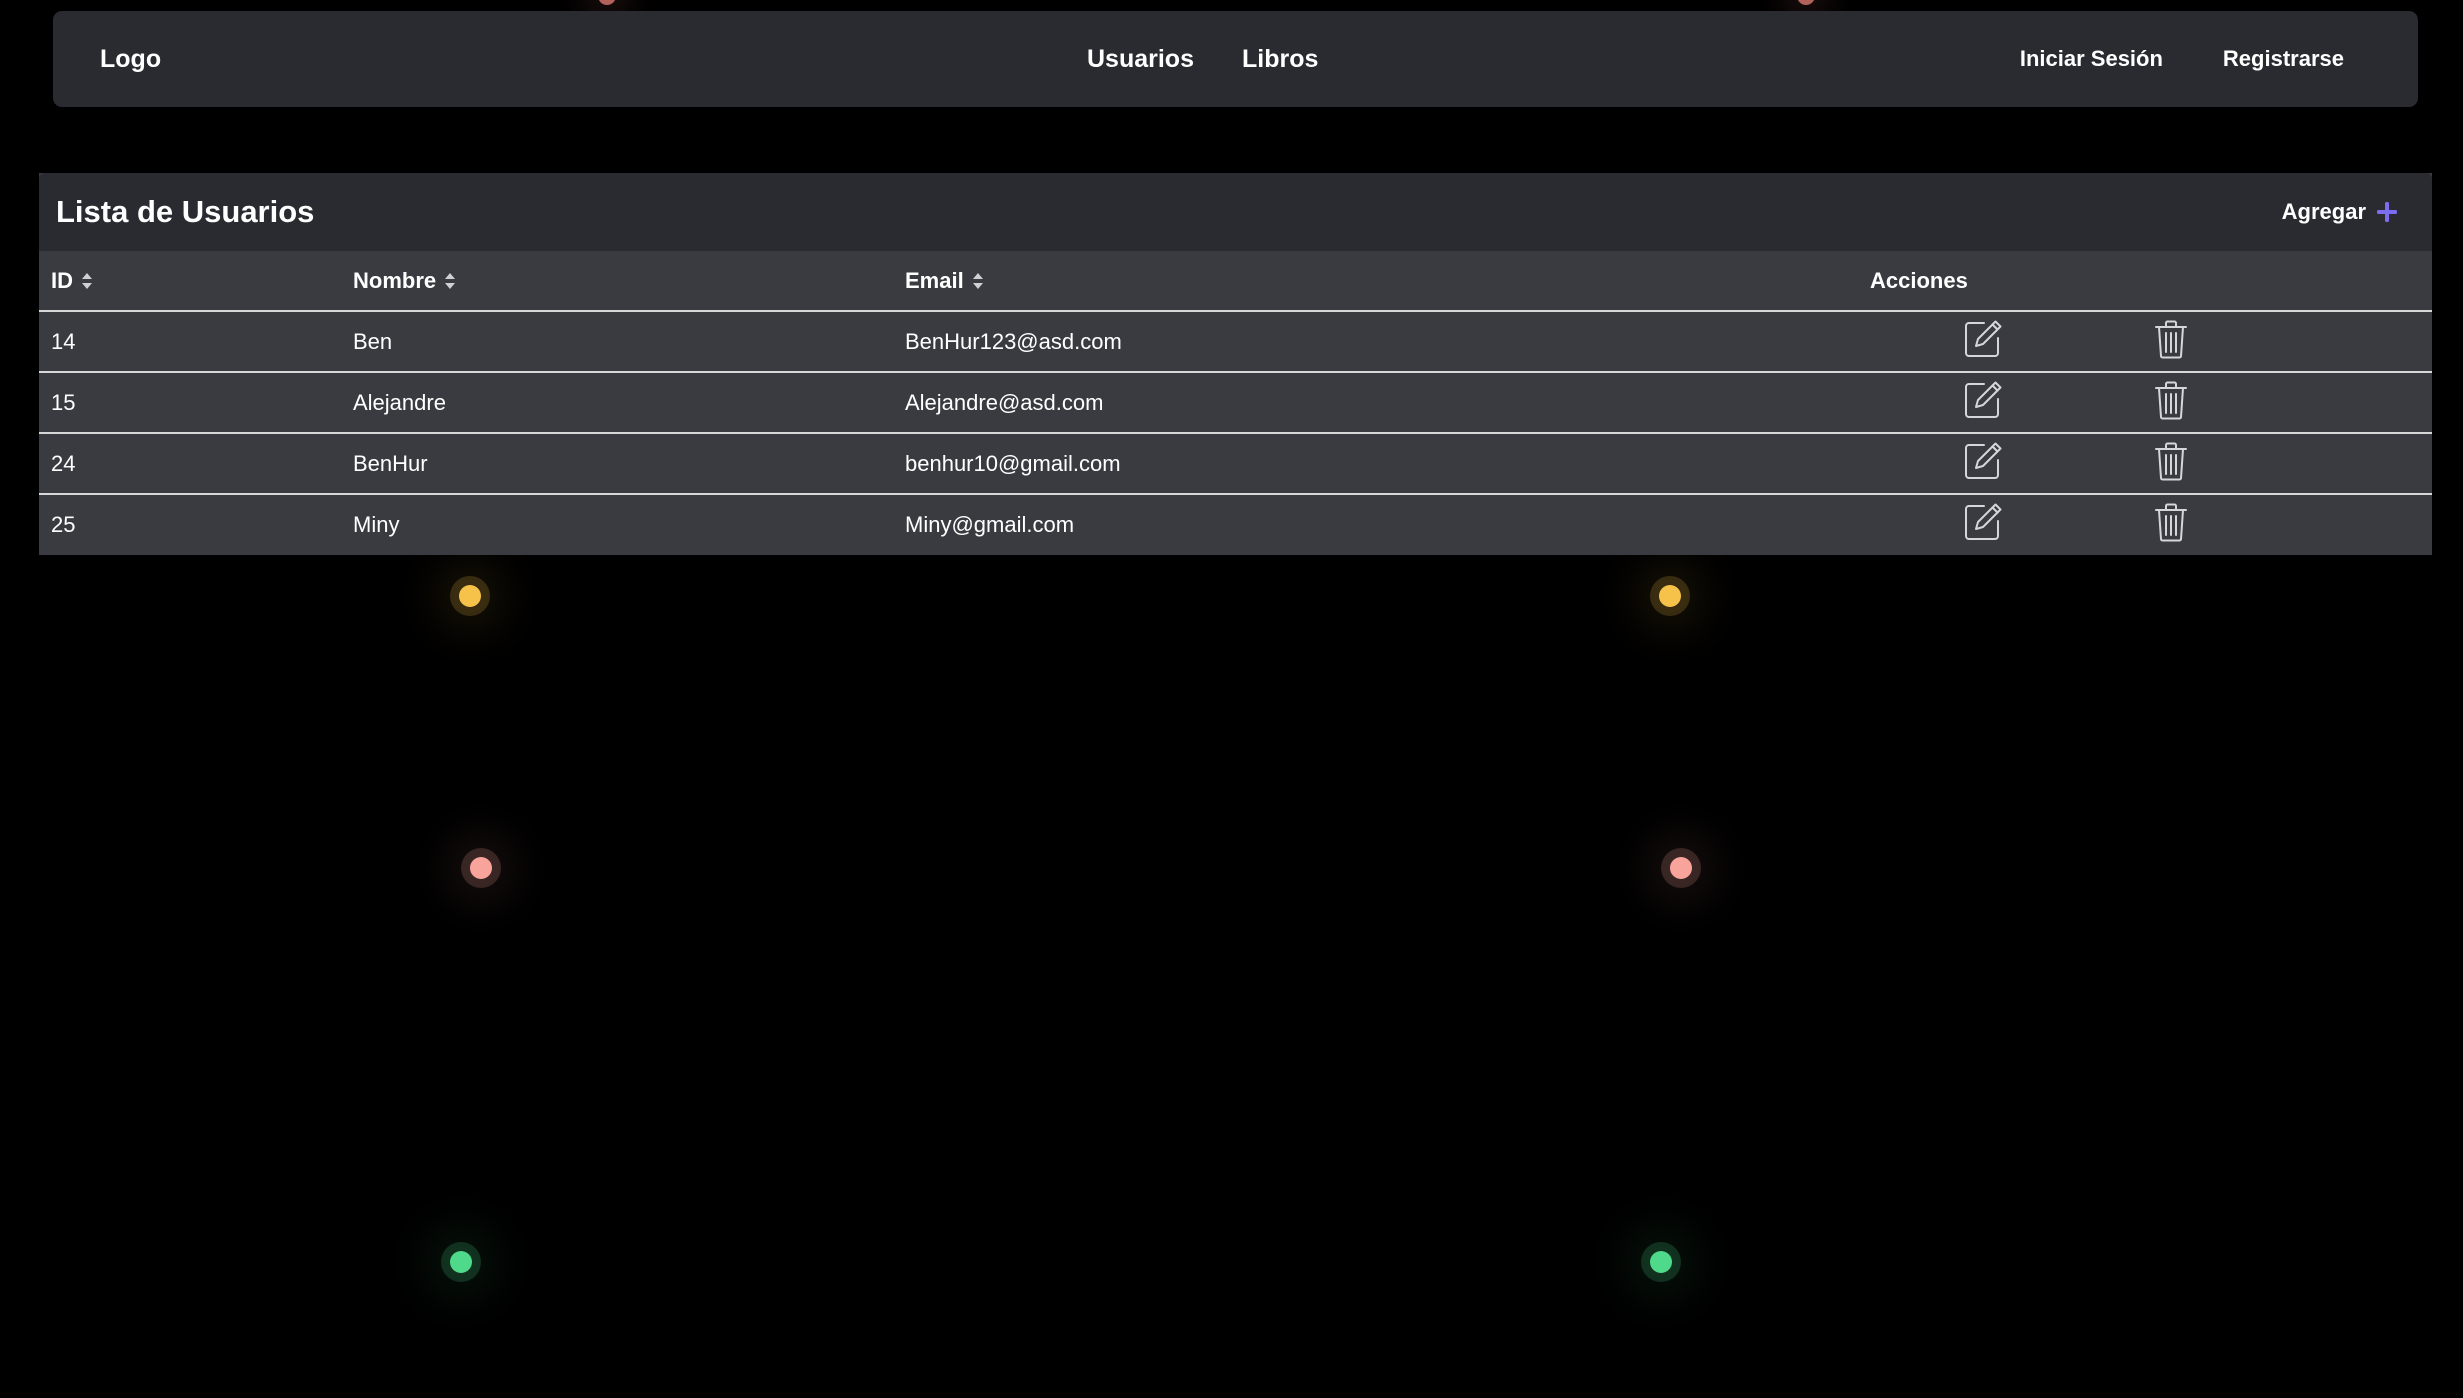 This screenshot has width=2463, height=1398. Describe the element at coordinates (1235, 212) in the screenshot. I see `card-header: Lista de Usuarios Agregar` at that location.